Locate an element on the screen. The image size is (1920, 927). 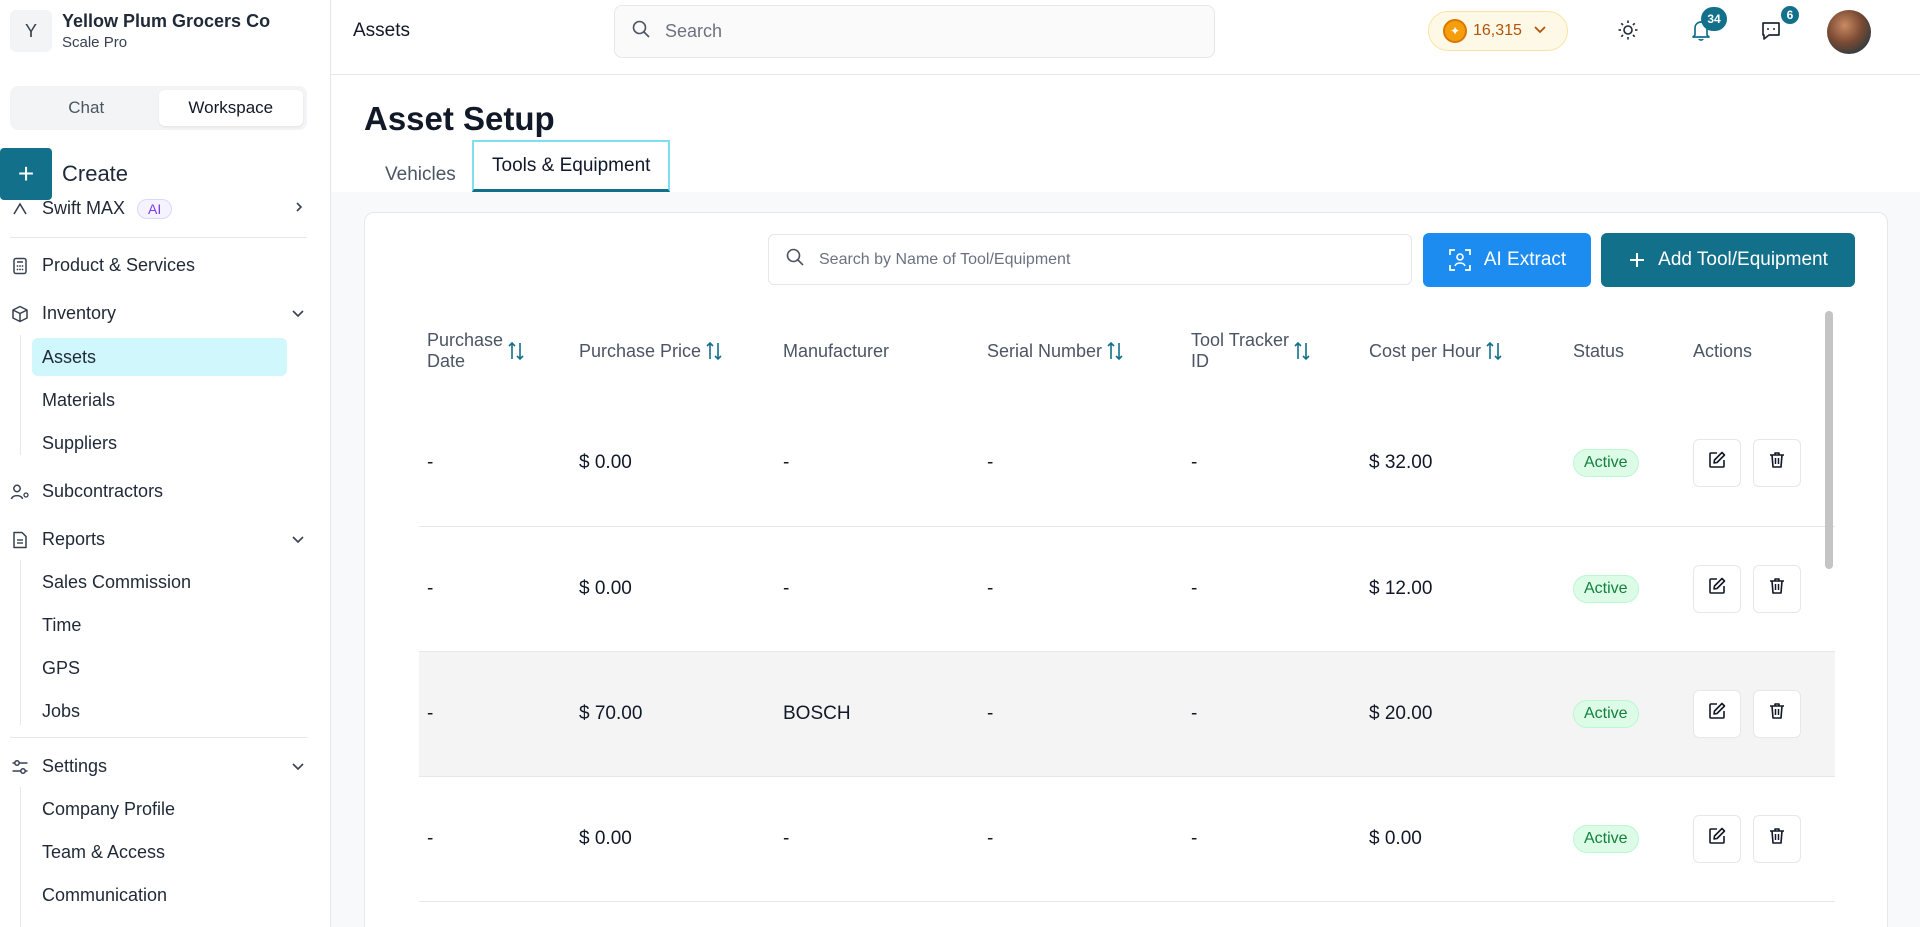
credits-value: 16,315 is located at coordinates (1497, 30).